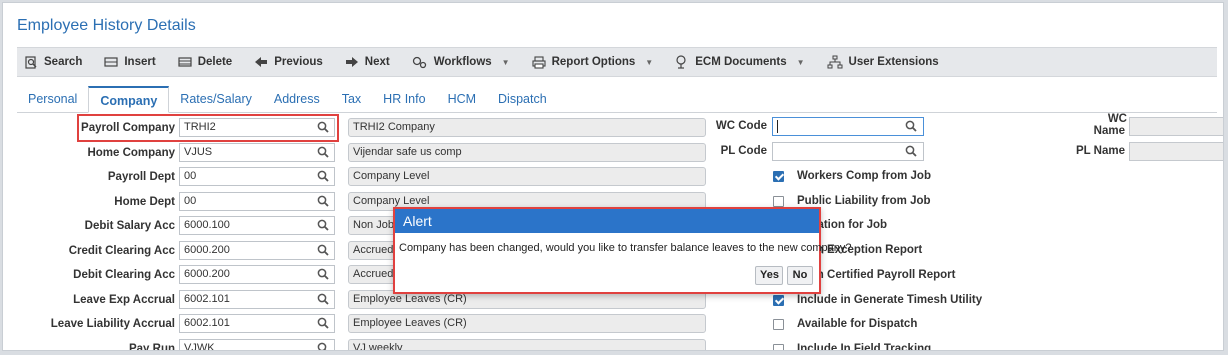 This screenshot has width=1228, height=355. I want to click on wc-code-input, so click(848, 126).